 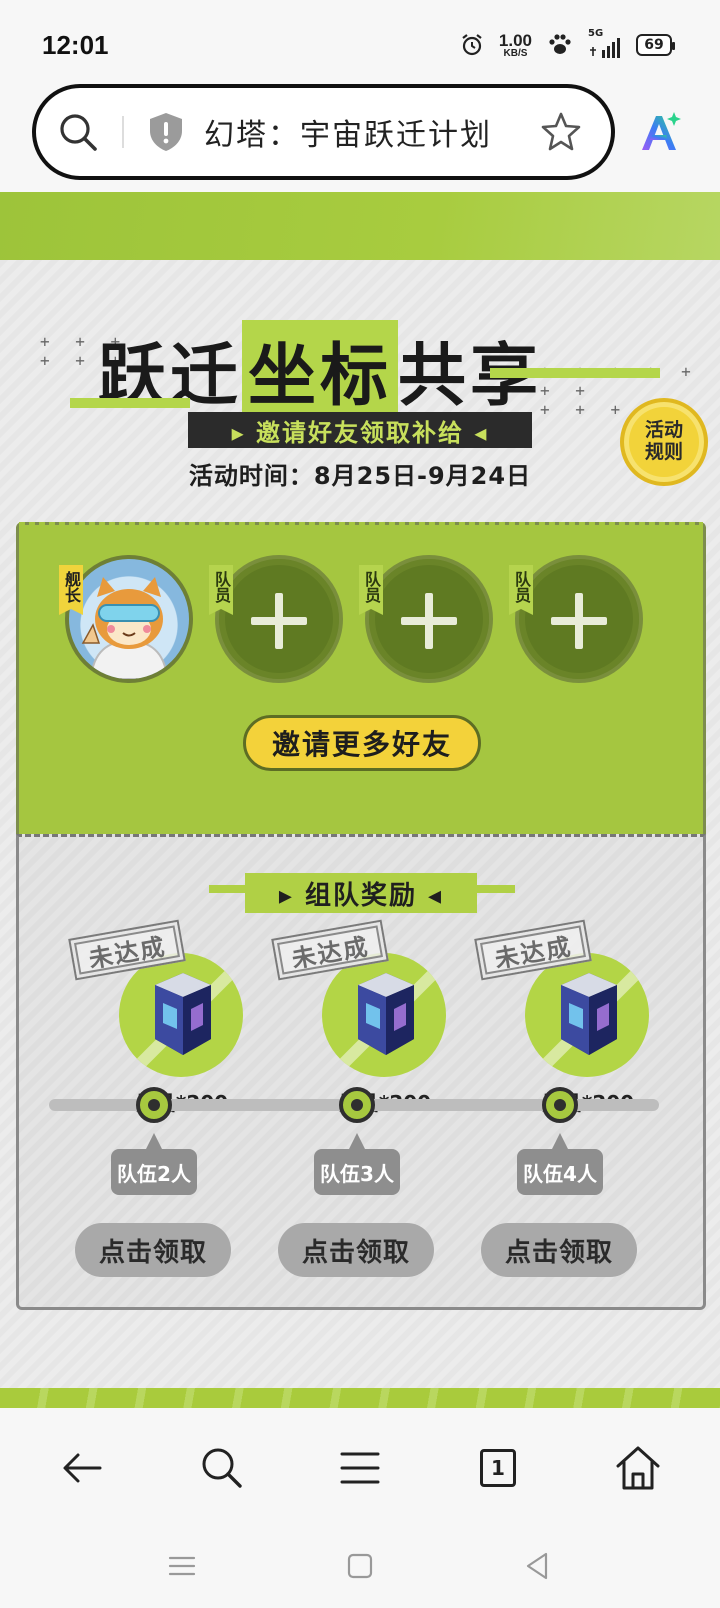 What do you see at coordinates (360, 1398) in the screenshot?
I see `bottom-banner-strip` at bounding box center [360, 1398].